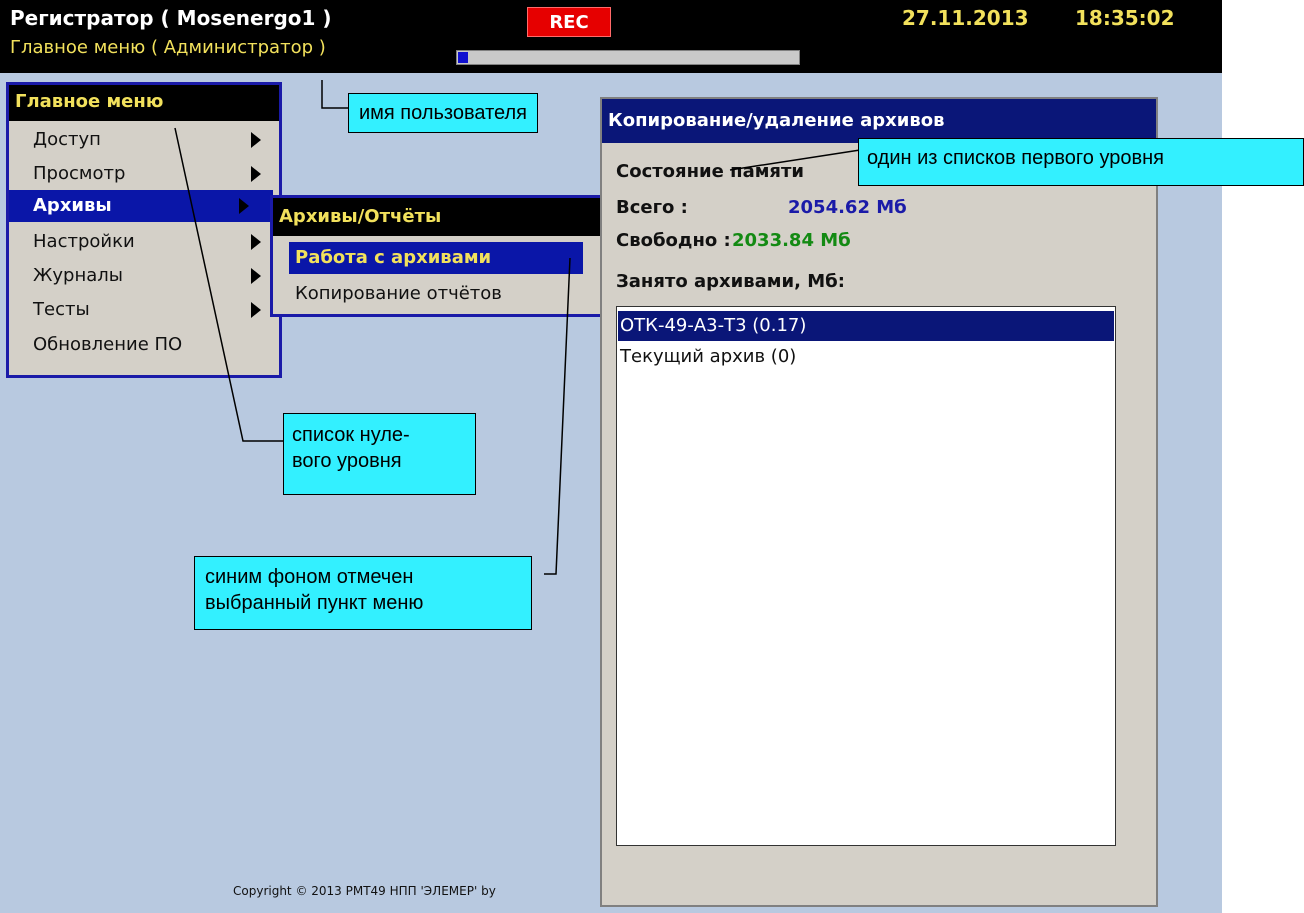 This screenshot has height=913, width=1304. I want to click on rec-badge: REC, so click(569, 22).